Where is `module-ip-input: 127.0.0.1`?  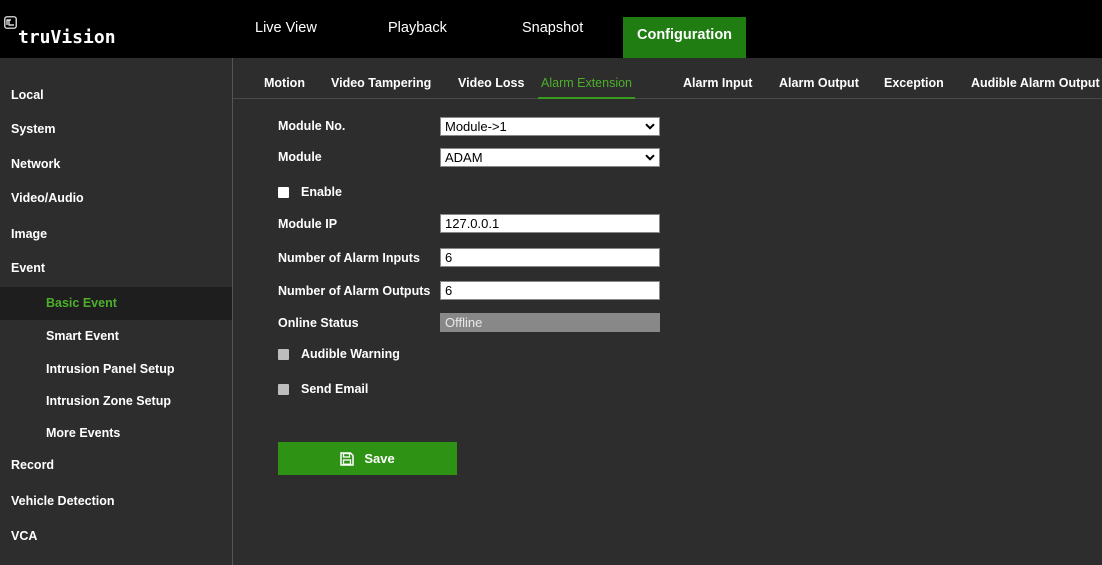 module-ip-input: 127.0.0.1 is located at coordinates (550, 223).